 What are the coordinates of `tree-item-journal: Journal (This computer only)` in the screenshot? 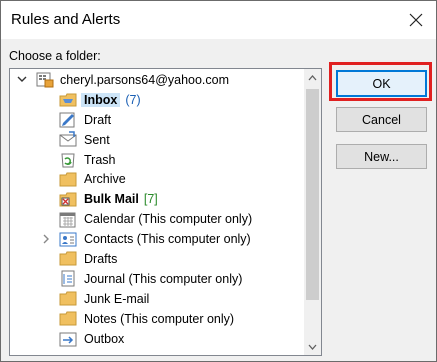 It's located at (156, 279).